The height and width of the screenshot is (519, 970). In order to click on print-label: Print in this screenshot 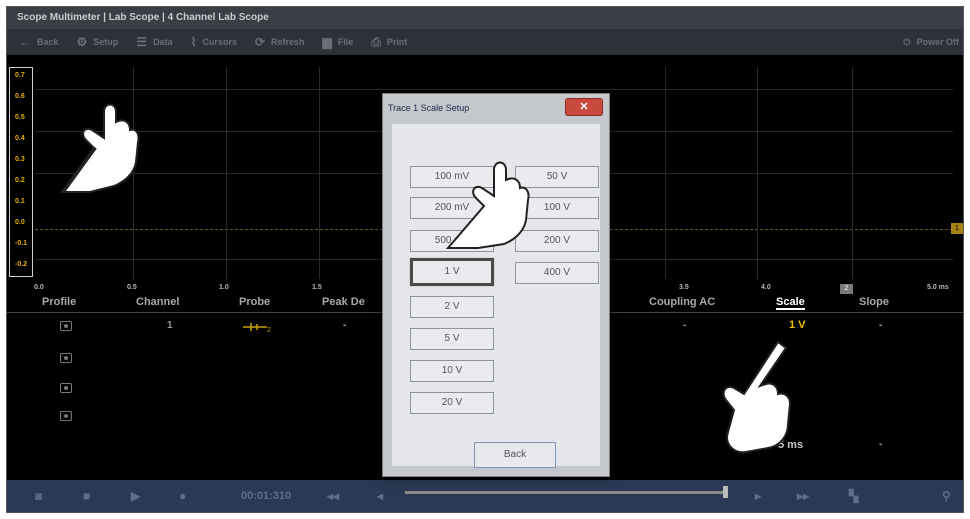, I will do `click(397, 42)`.